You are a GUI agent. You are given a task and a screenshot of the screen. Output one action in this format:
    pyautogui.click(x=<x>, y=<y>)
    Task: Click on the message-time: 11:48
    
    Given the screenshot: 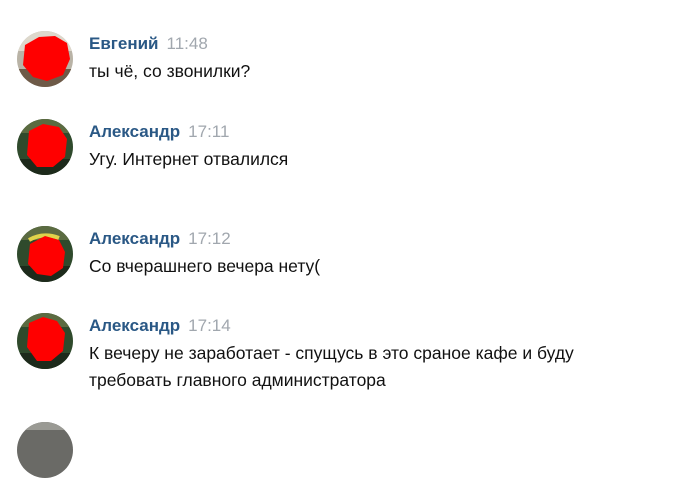 What is the action you would take?
    pyautogui.click(x=187, y=43)
    